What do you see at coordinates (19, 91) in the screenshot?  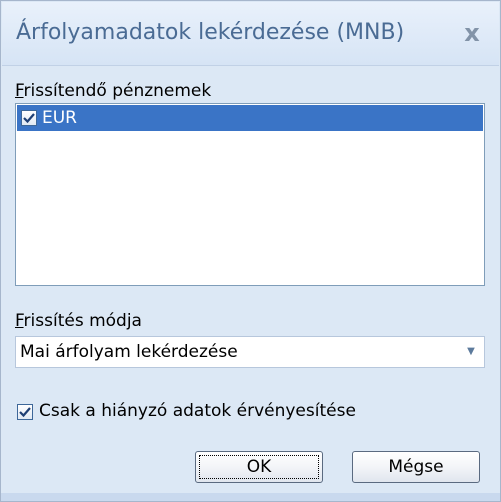 I see `currencies-label-hotkey: F` at bounding box center [19, 91].